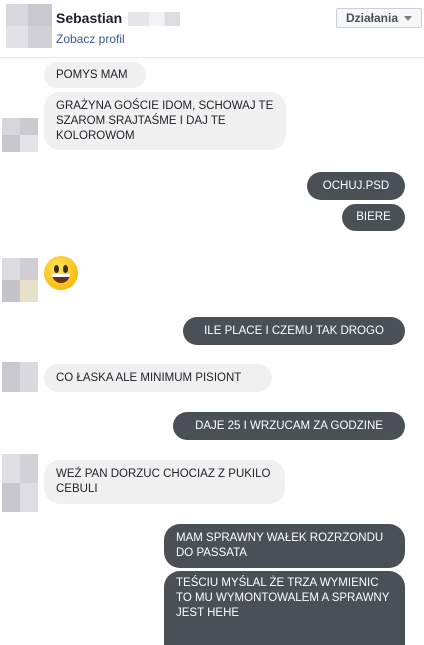 Image resolution: width=424 pixels, height=645 pixels. I want to click on smiley-emoji-icon, so click(61, 273).